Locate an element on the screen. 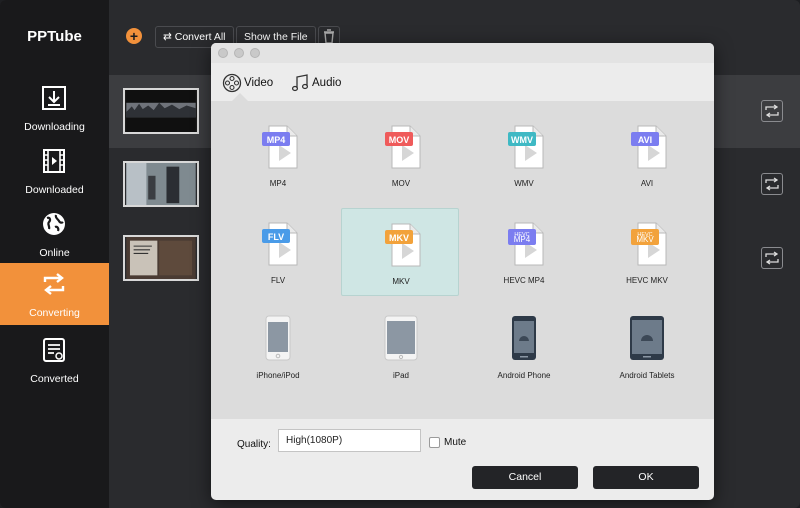 Image resolution: width=800 pixels, height=508 pixels. sidebar-item-converting: Converting is located at coordinates (54, 294).